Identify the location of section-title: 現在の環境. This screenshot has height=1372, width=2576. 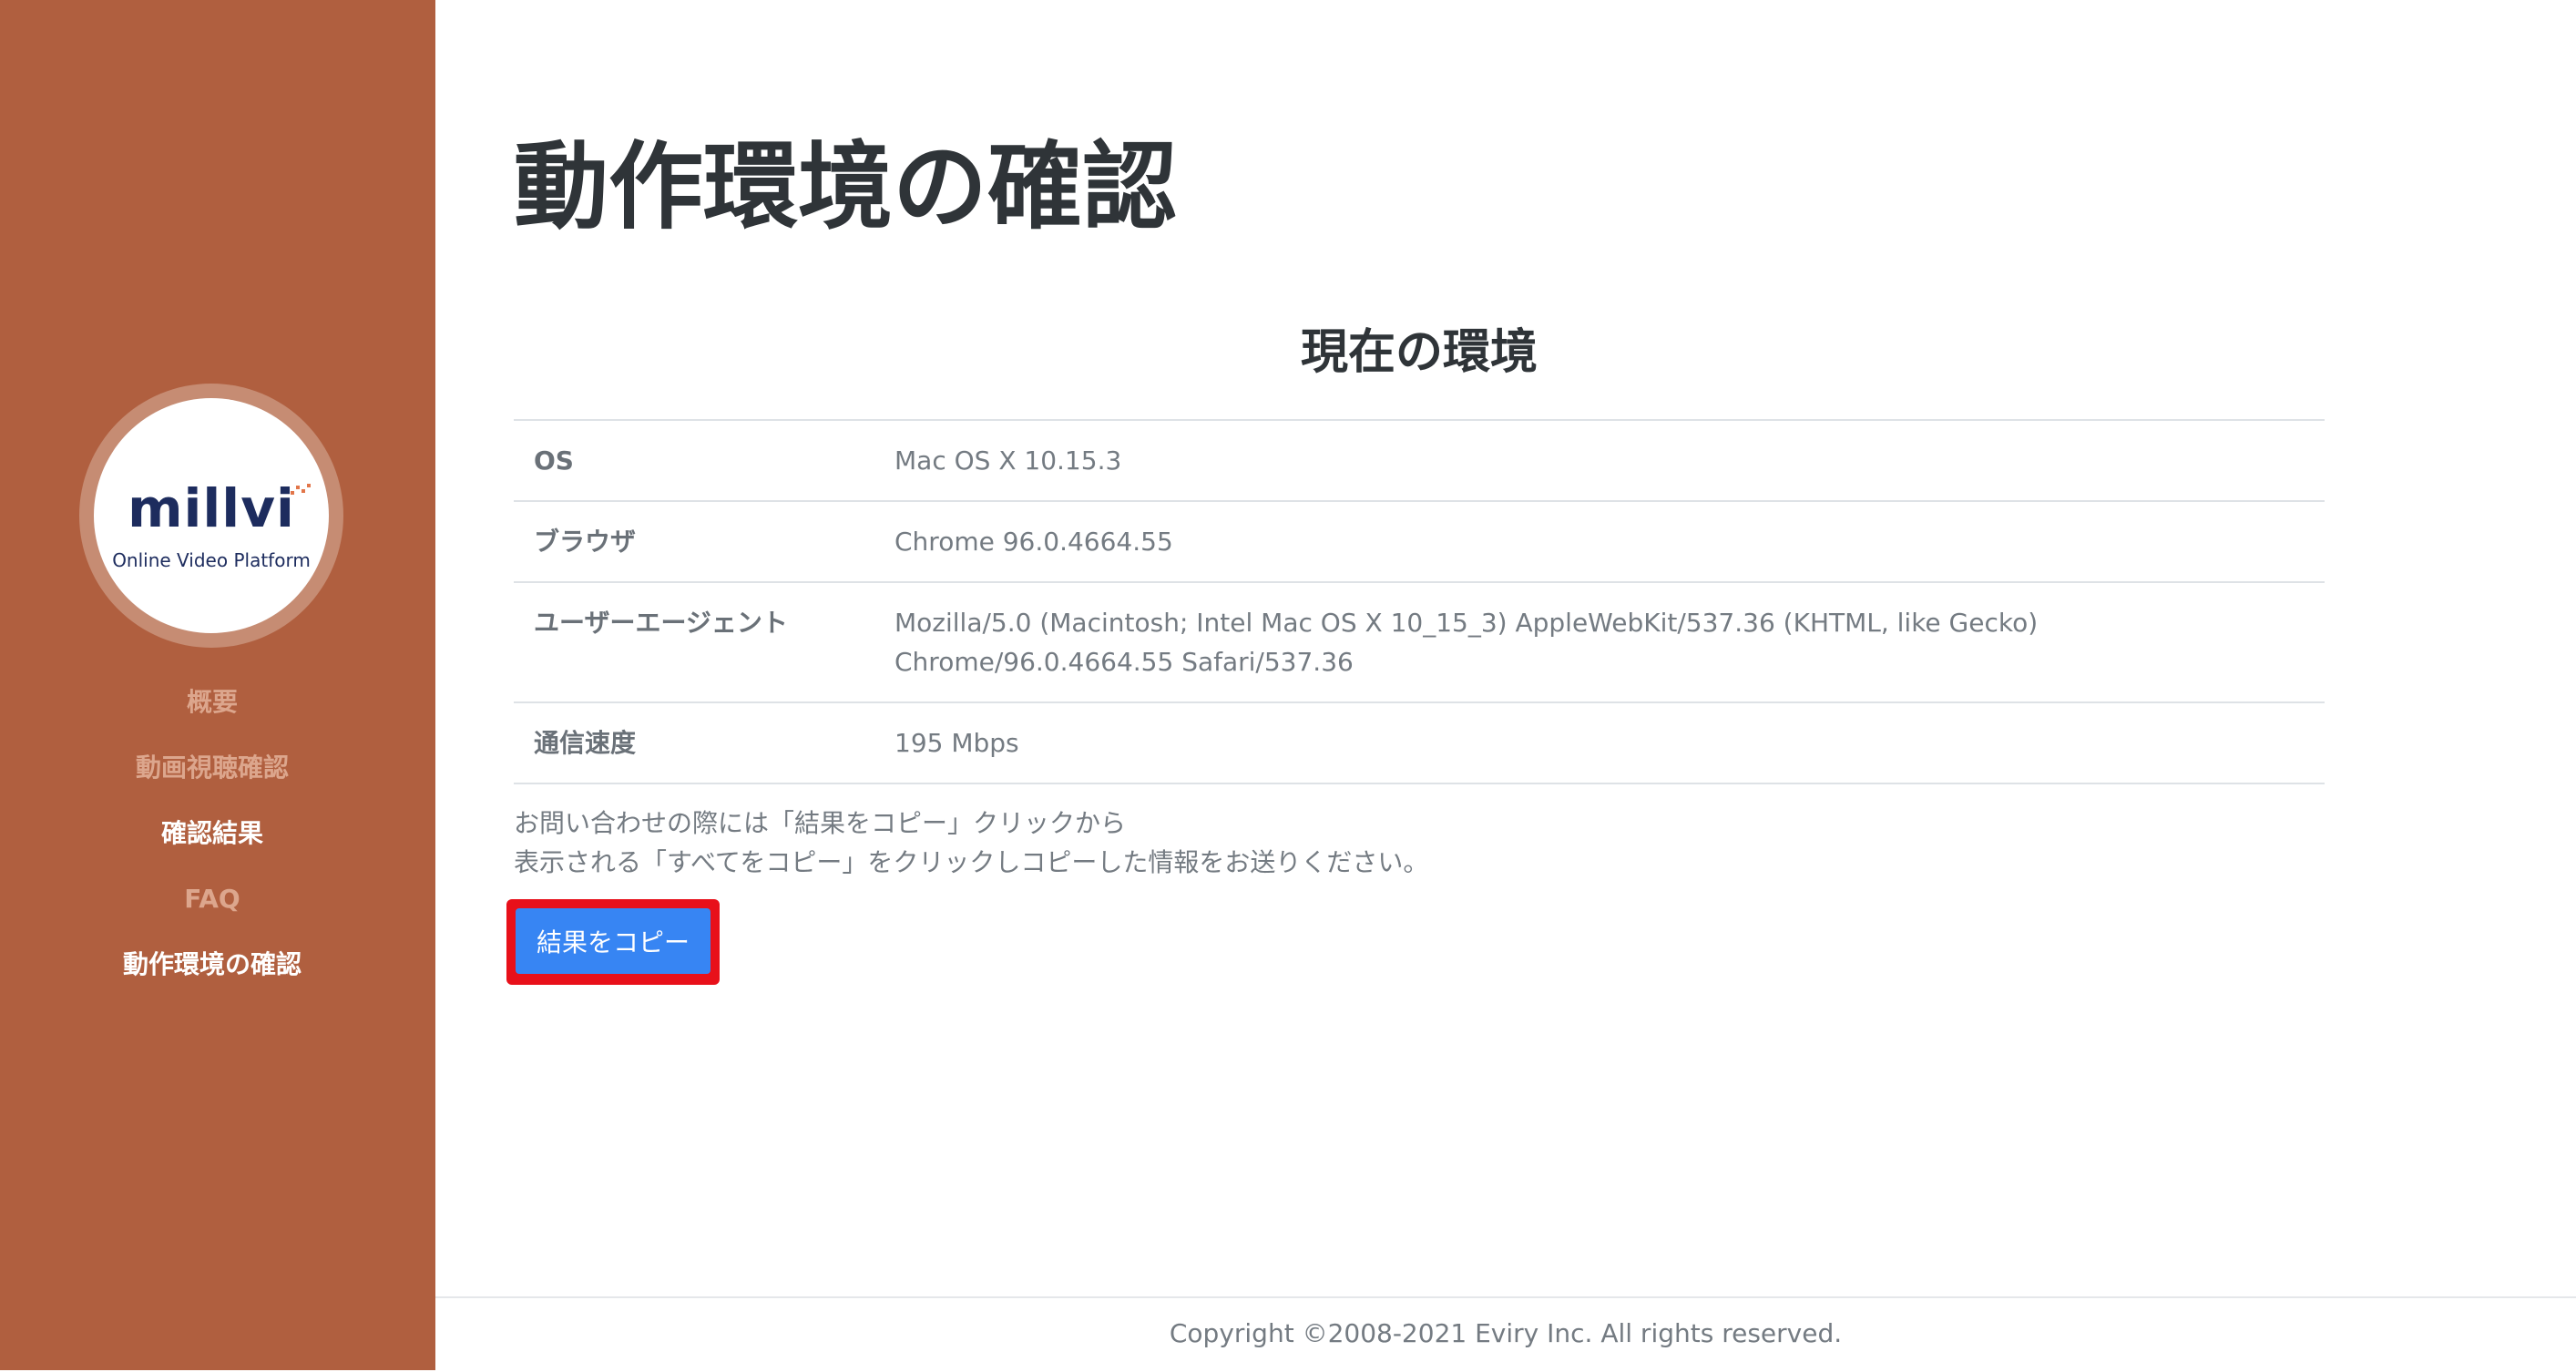
(1419, 352).